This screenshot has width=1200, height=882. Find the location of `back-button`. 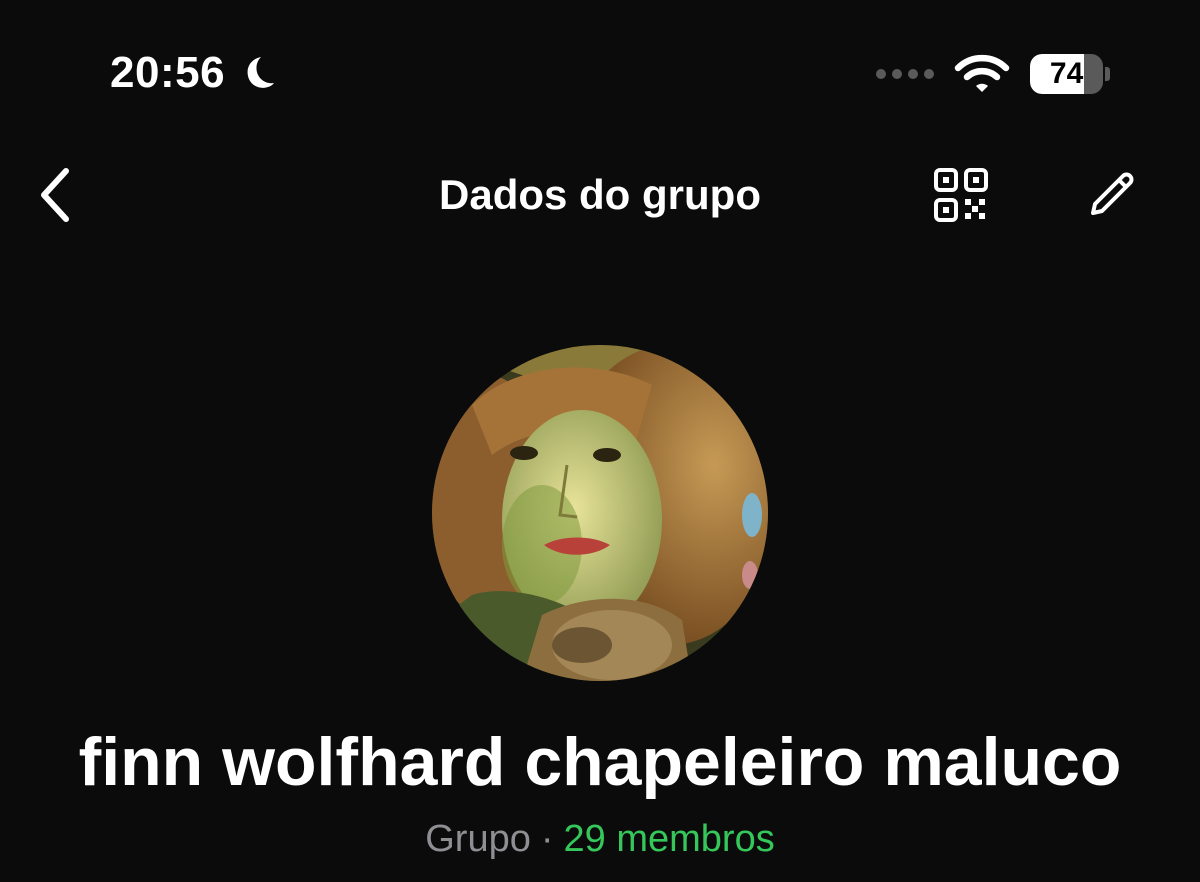

back-button is located at coordinates (56, 195).